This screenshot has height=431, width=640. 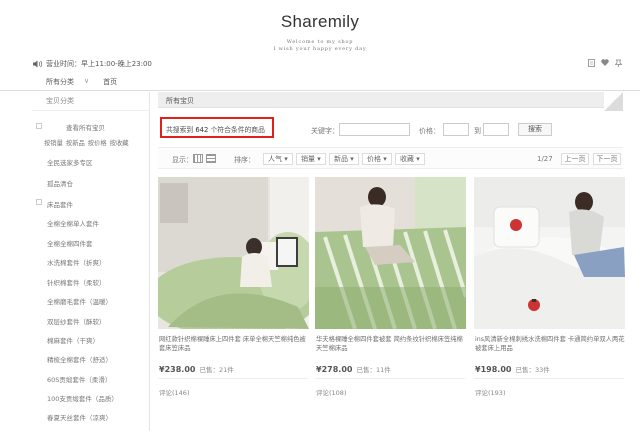 I want to click on sidebar-item: 孤品清仓, so click(x=60, y=183).